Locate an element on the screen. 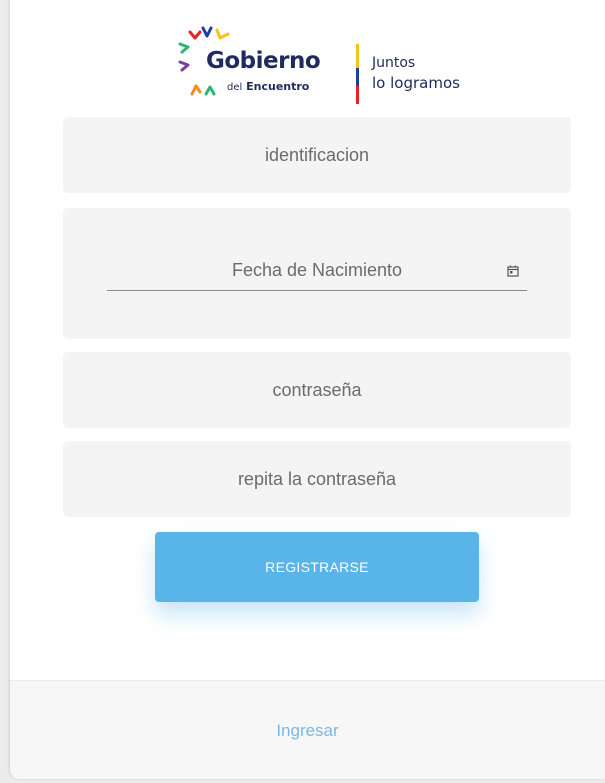 The width and height of the screenshot is (605, 783). logo-subtitle: del Encuentro is located at coordinates (268, 86).